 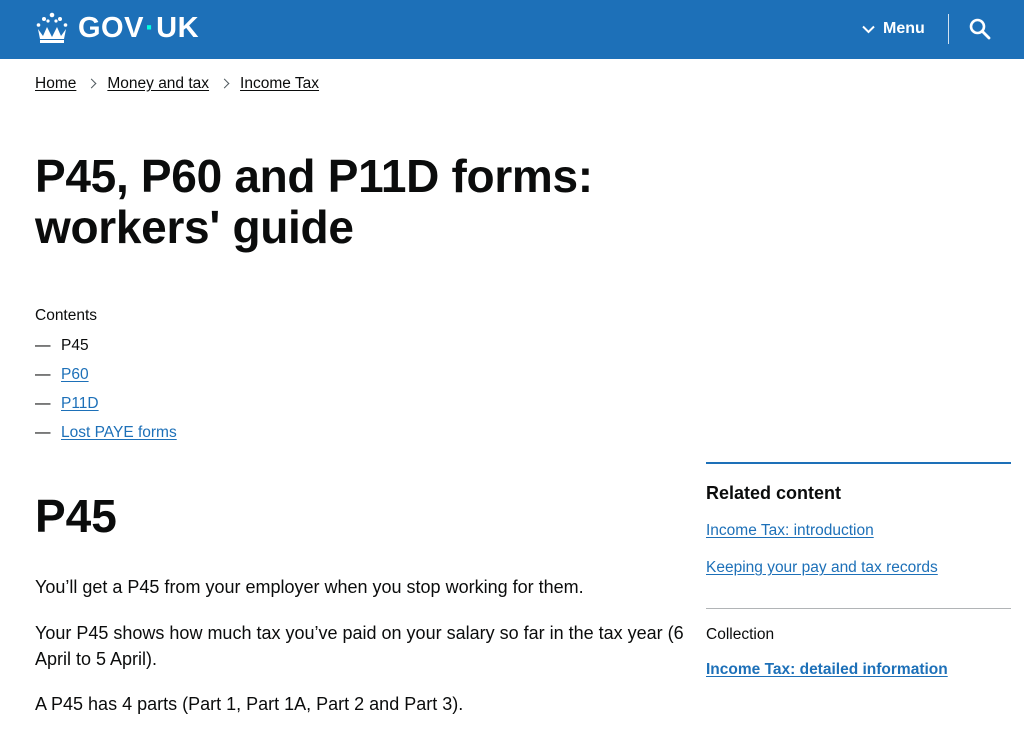 I want to click on section-heading: P45, so click(x=76, y=516).